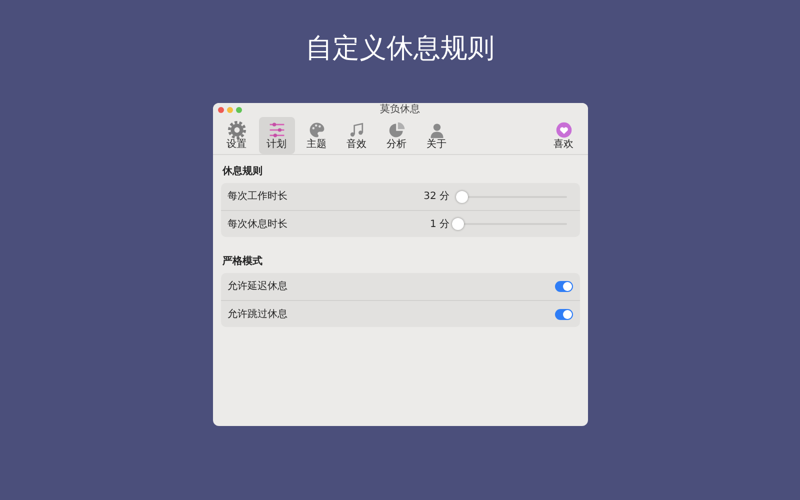 The height and width of the screenshot is (500, 800). I want to click on heart-badge-icon, so click(563, 130).